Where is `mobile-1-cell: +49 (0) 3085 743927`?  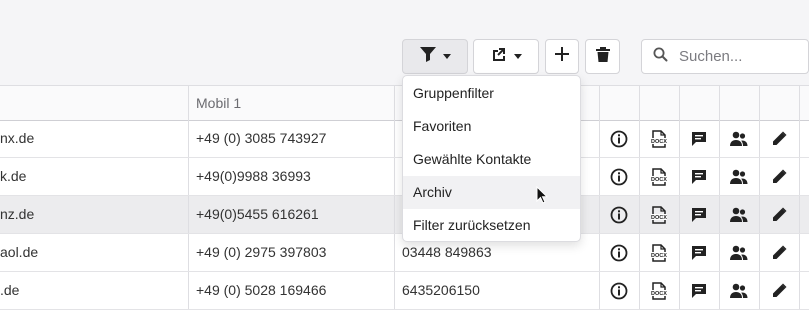
mobile-1-cell: +49 (0) 3085 743927 is located at coordinates (261, 138).